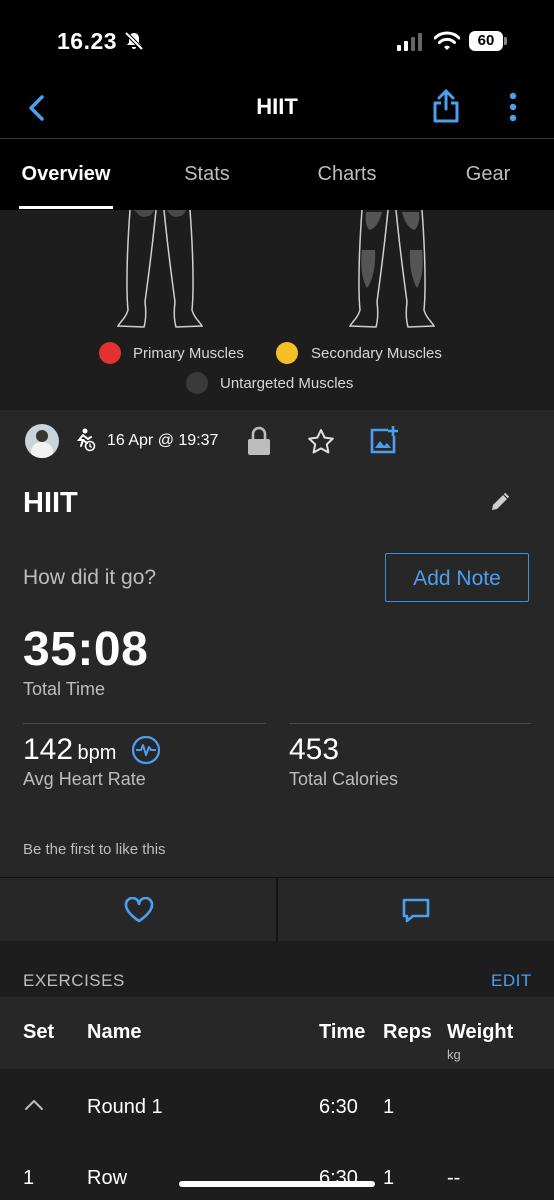  What do you see at coordinates (277, 1105) in the screenshot?
I see `table-row: Round 1 6:30 1` at bounding box center [277, 1105].